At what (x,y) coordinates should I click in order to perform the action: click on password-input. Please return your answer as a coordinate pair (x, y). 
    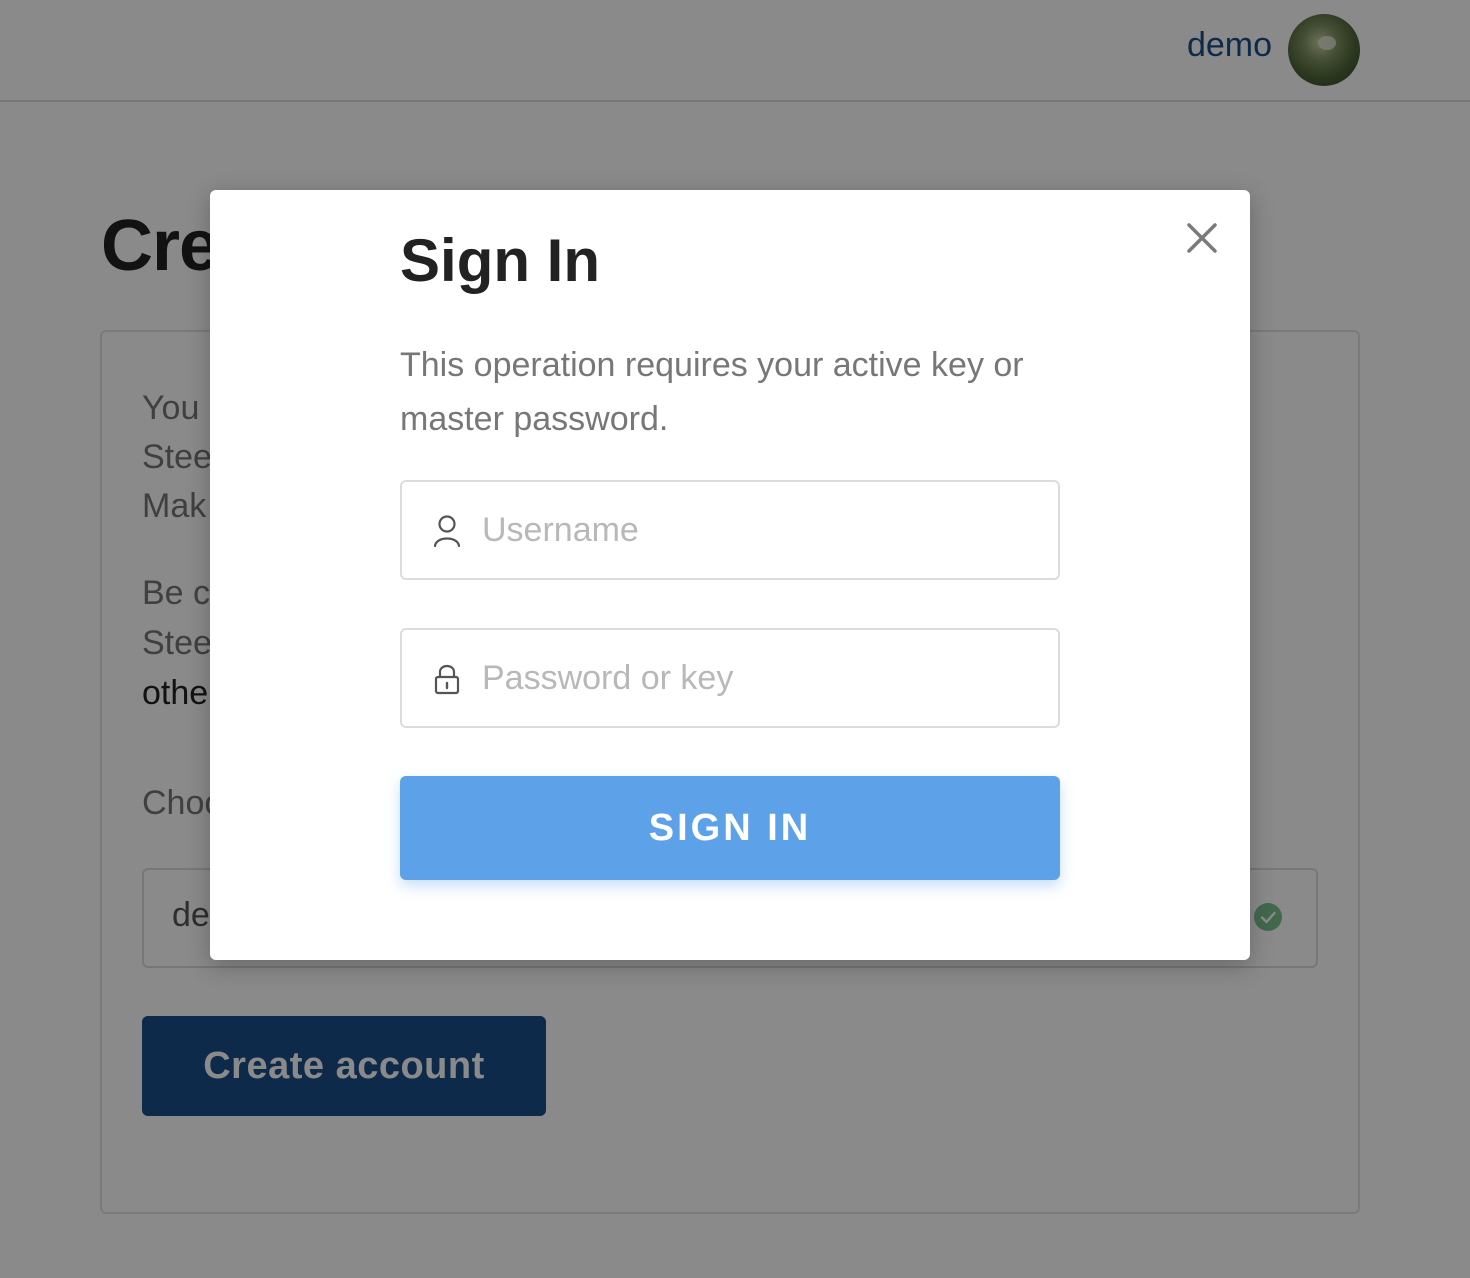
    Looking at the image, I should click on (762, 678).